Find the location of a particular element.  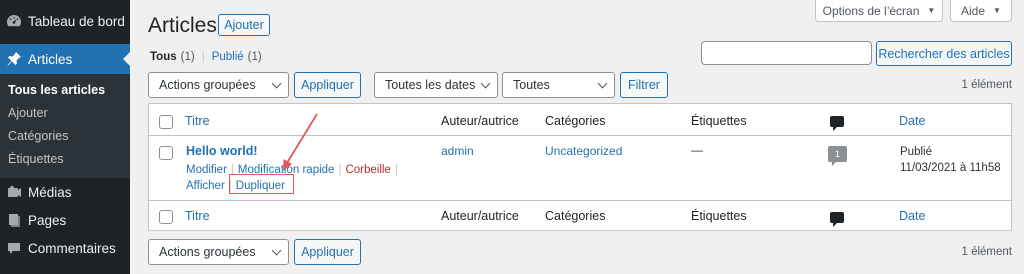

post-title-link: Hello world! is located at coordinates (222, 151).